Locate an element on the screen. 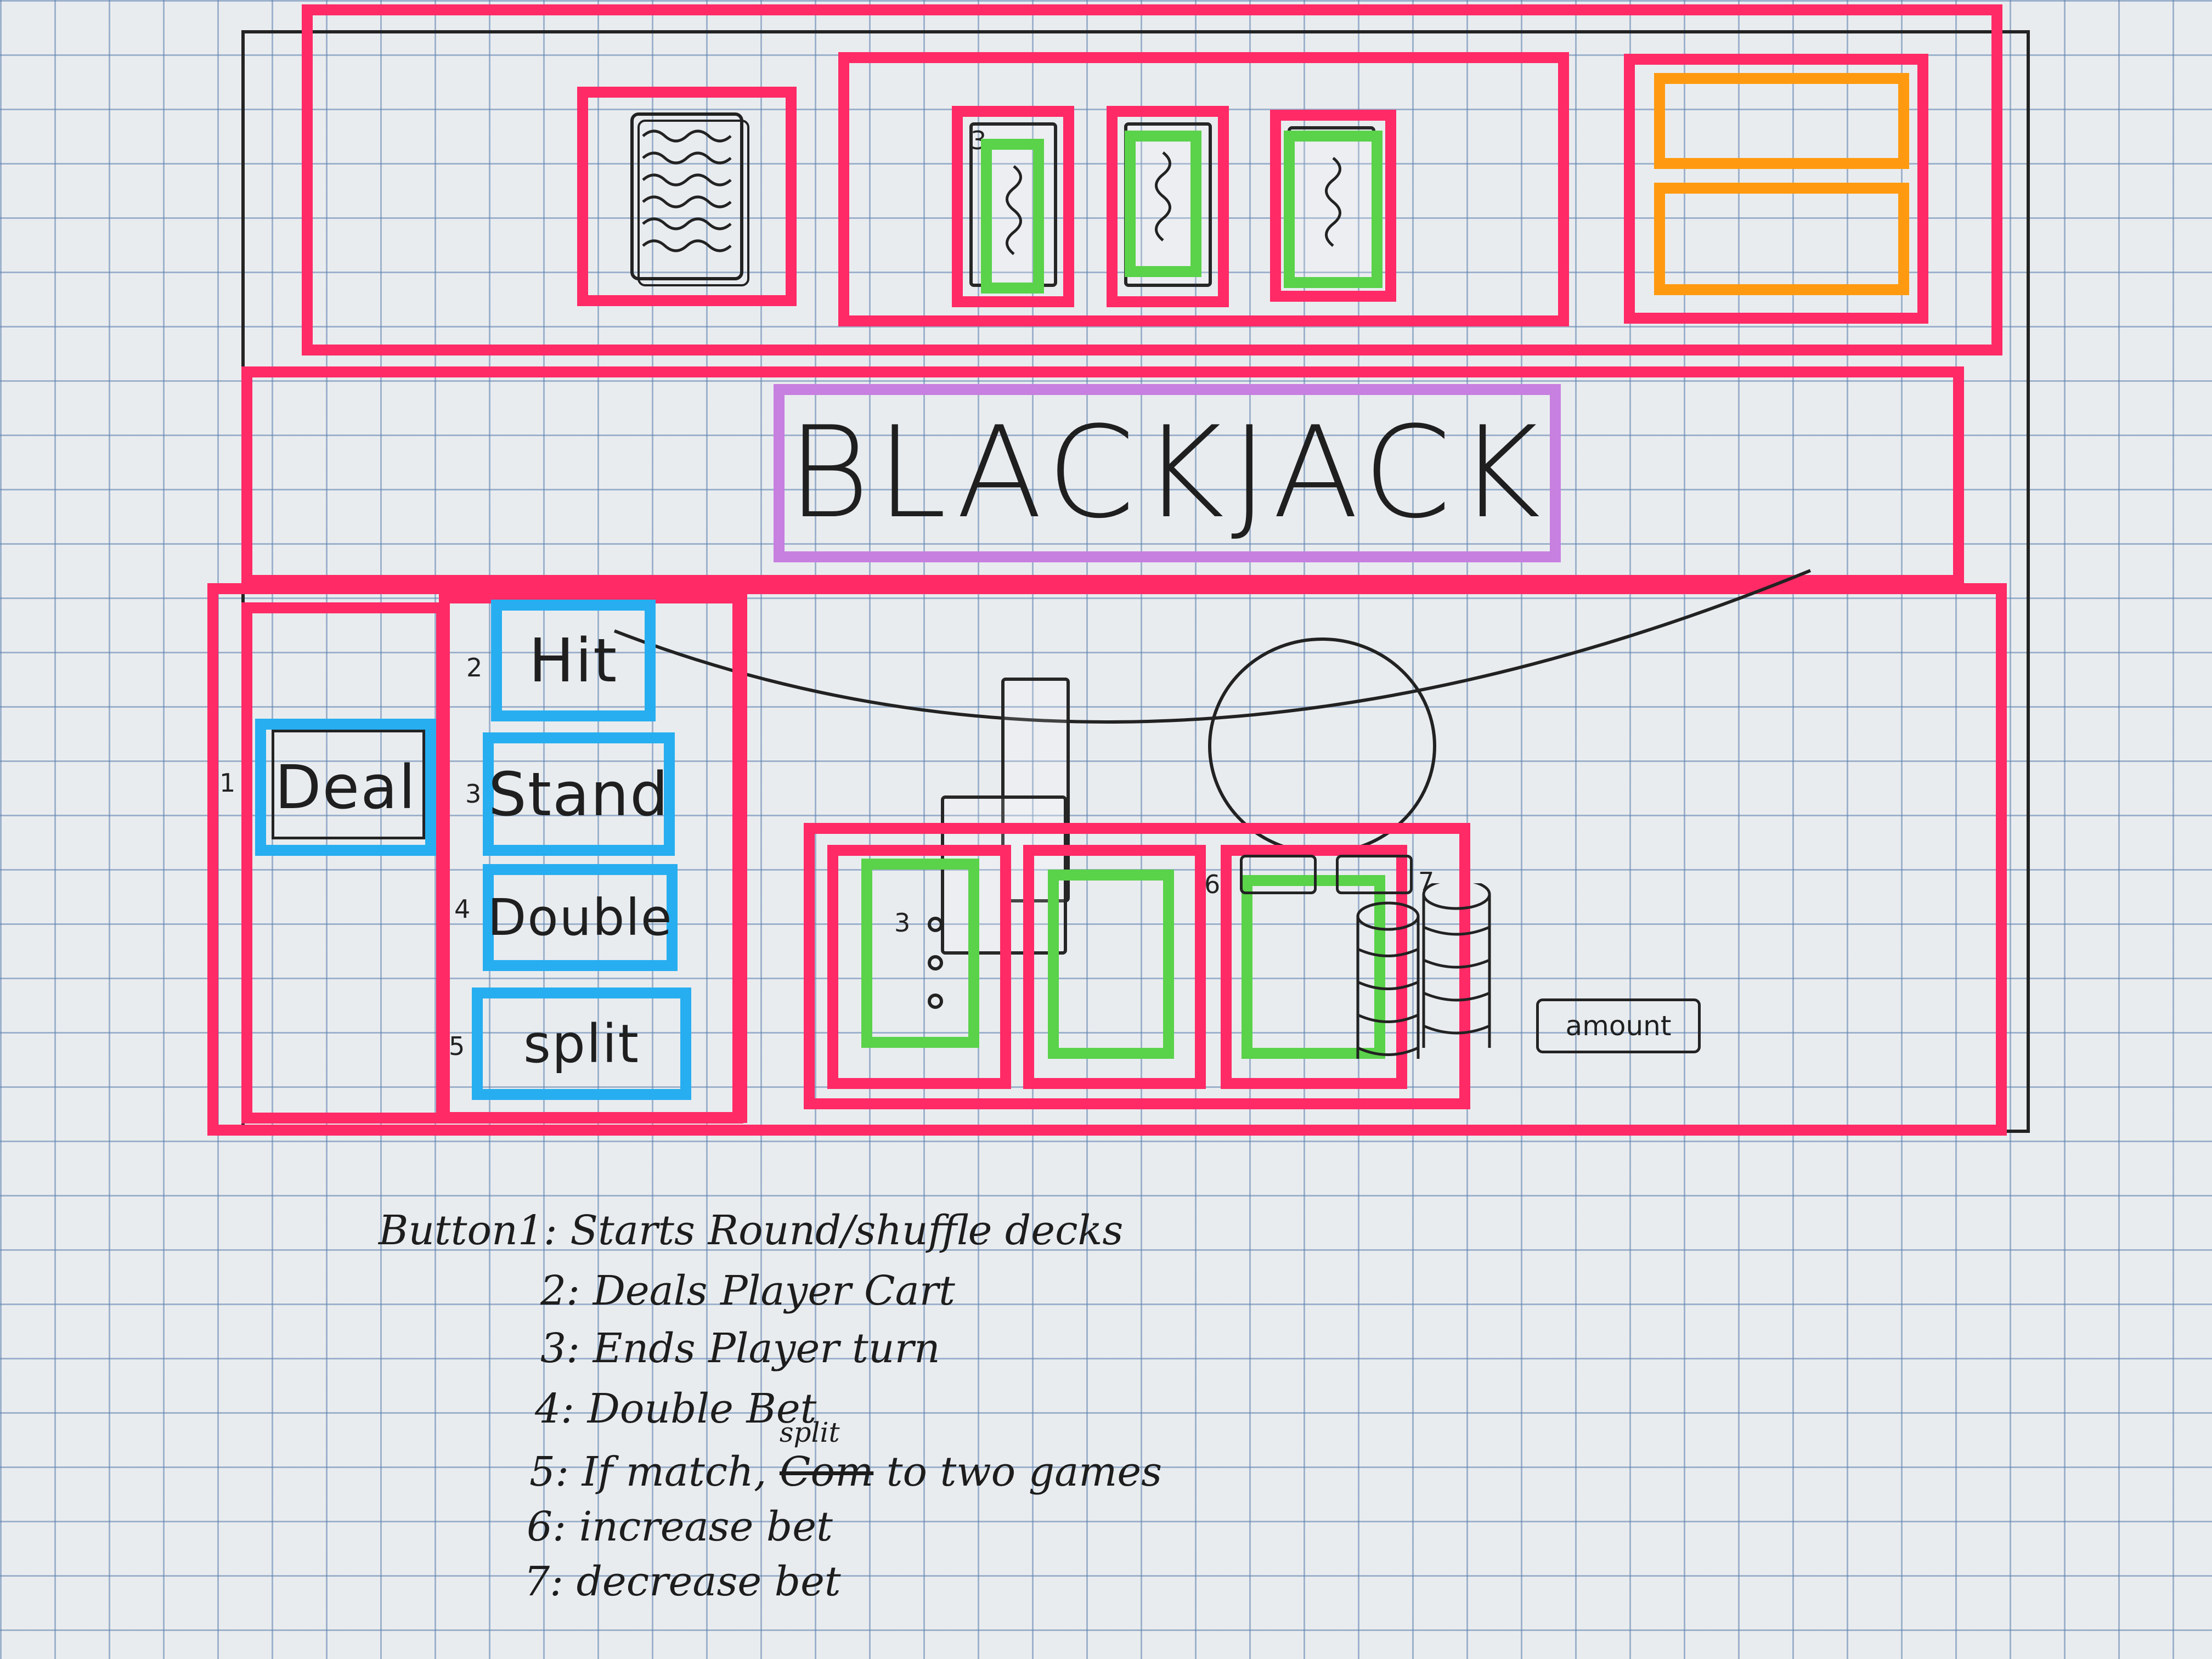 Image resolution: width=2212 pixels, height=1659 pixels. legend-row-6: 6: increase bet is located at coordinates (680, 1527).